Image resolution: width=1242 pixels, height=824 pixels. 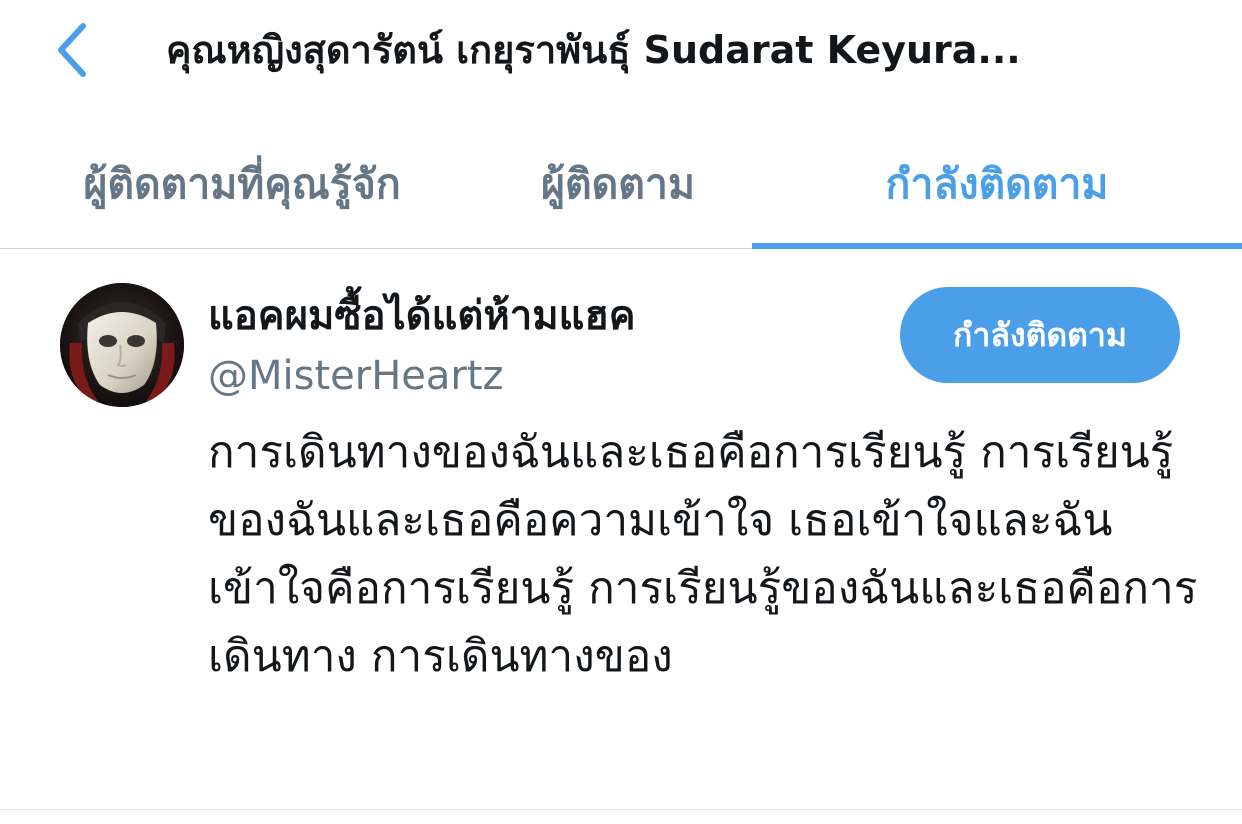 What do you see at coordinates (356, 376) in the screenshot?
I see `user-handle: @MisterHeartz` at bounding box center [356, 376].